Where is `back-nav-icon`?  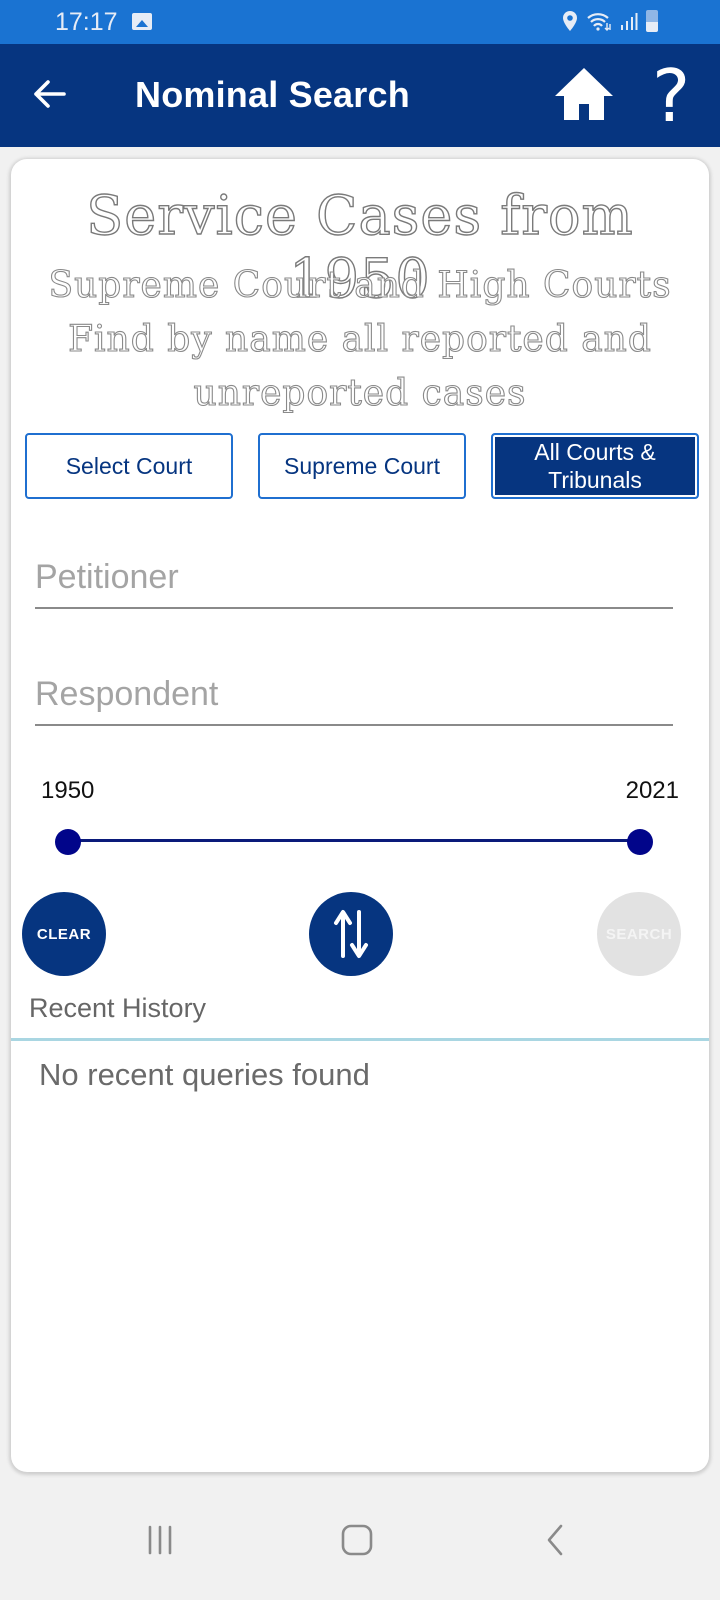
back-nav-icon is located at coordinates (555, 1540).